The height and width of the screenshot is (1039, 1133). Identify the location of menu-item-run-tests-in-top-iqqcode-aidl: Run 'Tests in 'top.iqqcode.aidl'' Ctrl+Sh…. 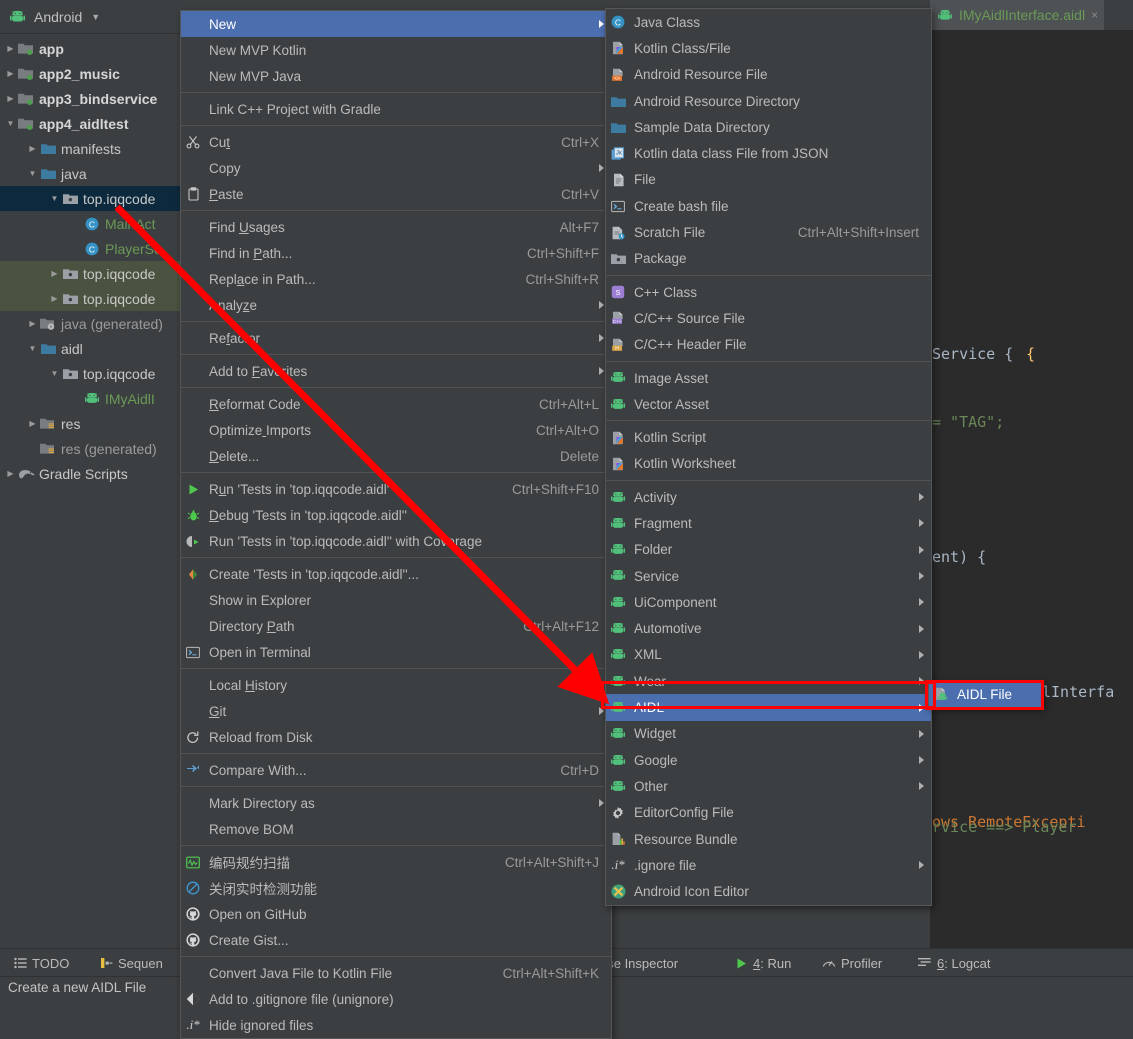
(396, 489).